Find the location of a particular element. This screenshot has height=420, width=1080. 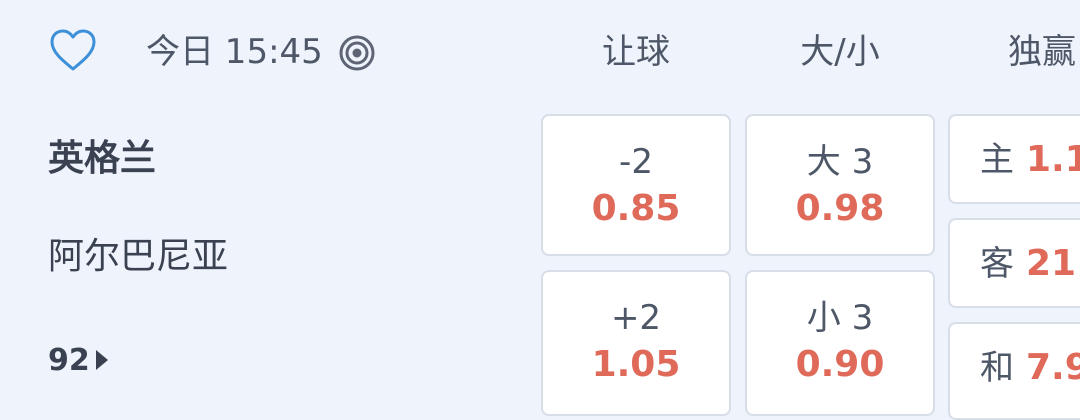

caret-right-icon is located at coordinates (101, 360).